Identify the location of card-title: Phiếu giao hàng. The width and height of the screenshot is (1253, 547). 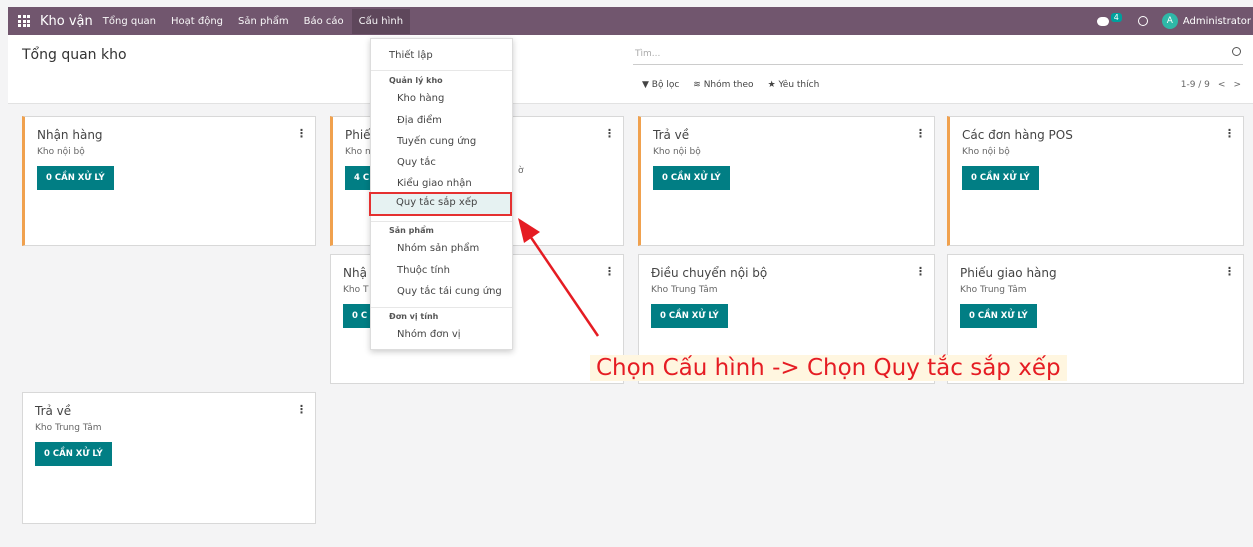
(1008, 273).